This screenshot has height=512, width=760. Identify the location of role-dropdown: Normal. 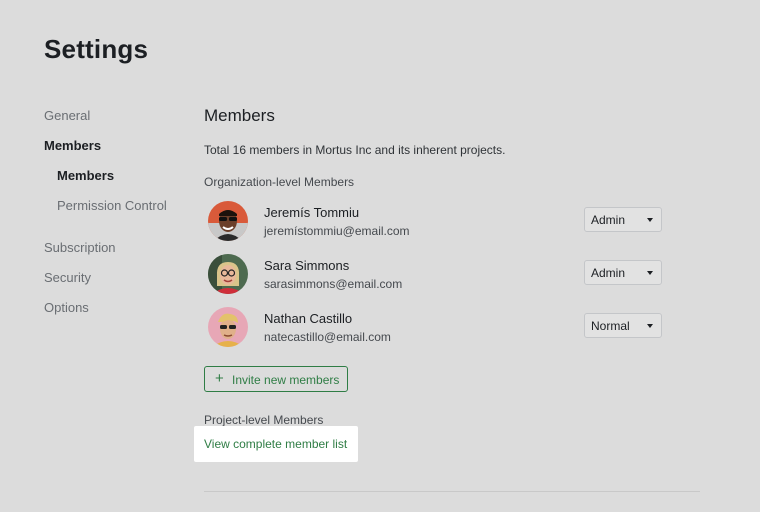
(623, 325).